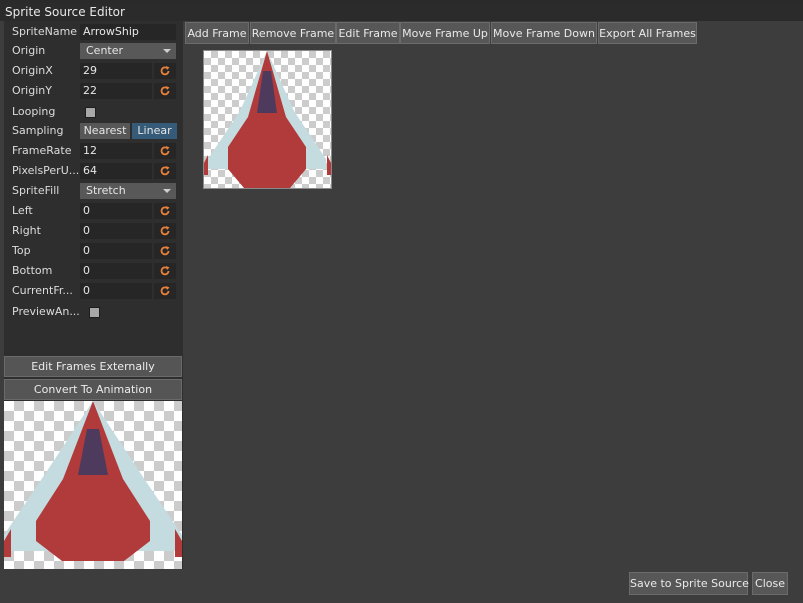 This screenshot has height=603, width=803. Describe the element at coordinates (90, 112) in the screenshot. I see `looping-checkbox` at that location.